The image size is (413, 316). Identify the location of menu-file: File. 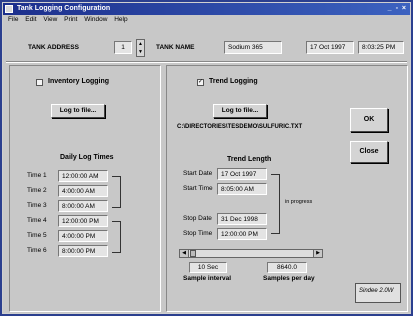
(13, 19).